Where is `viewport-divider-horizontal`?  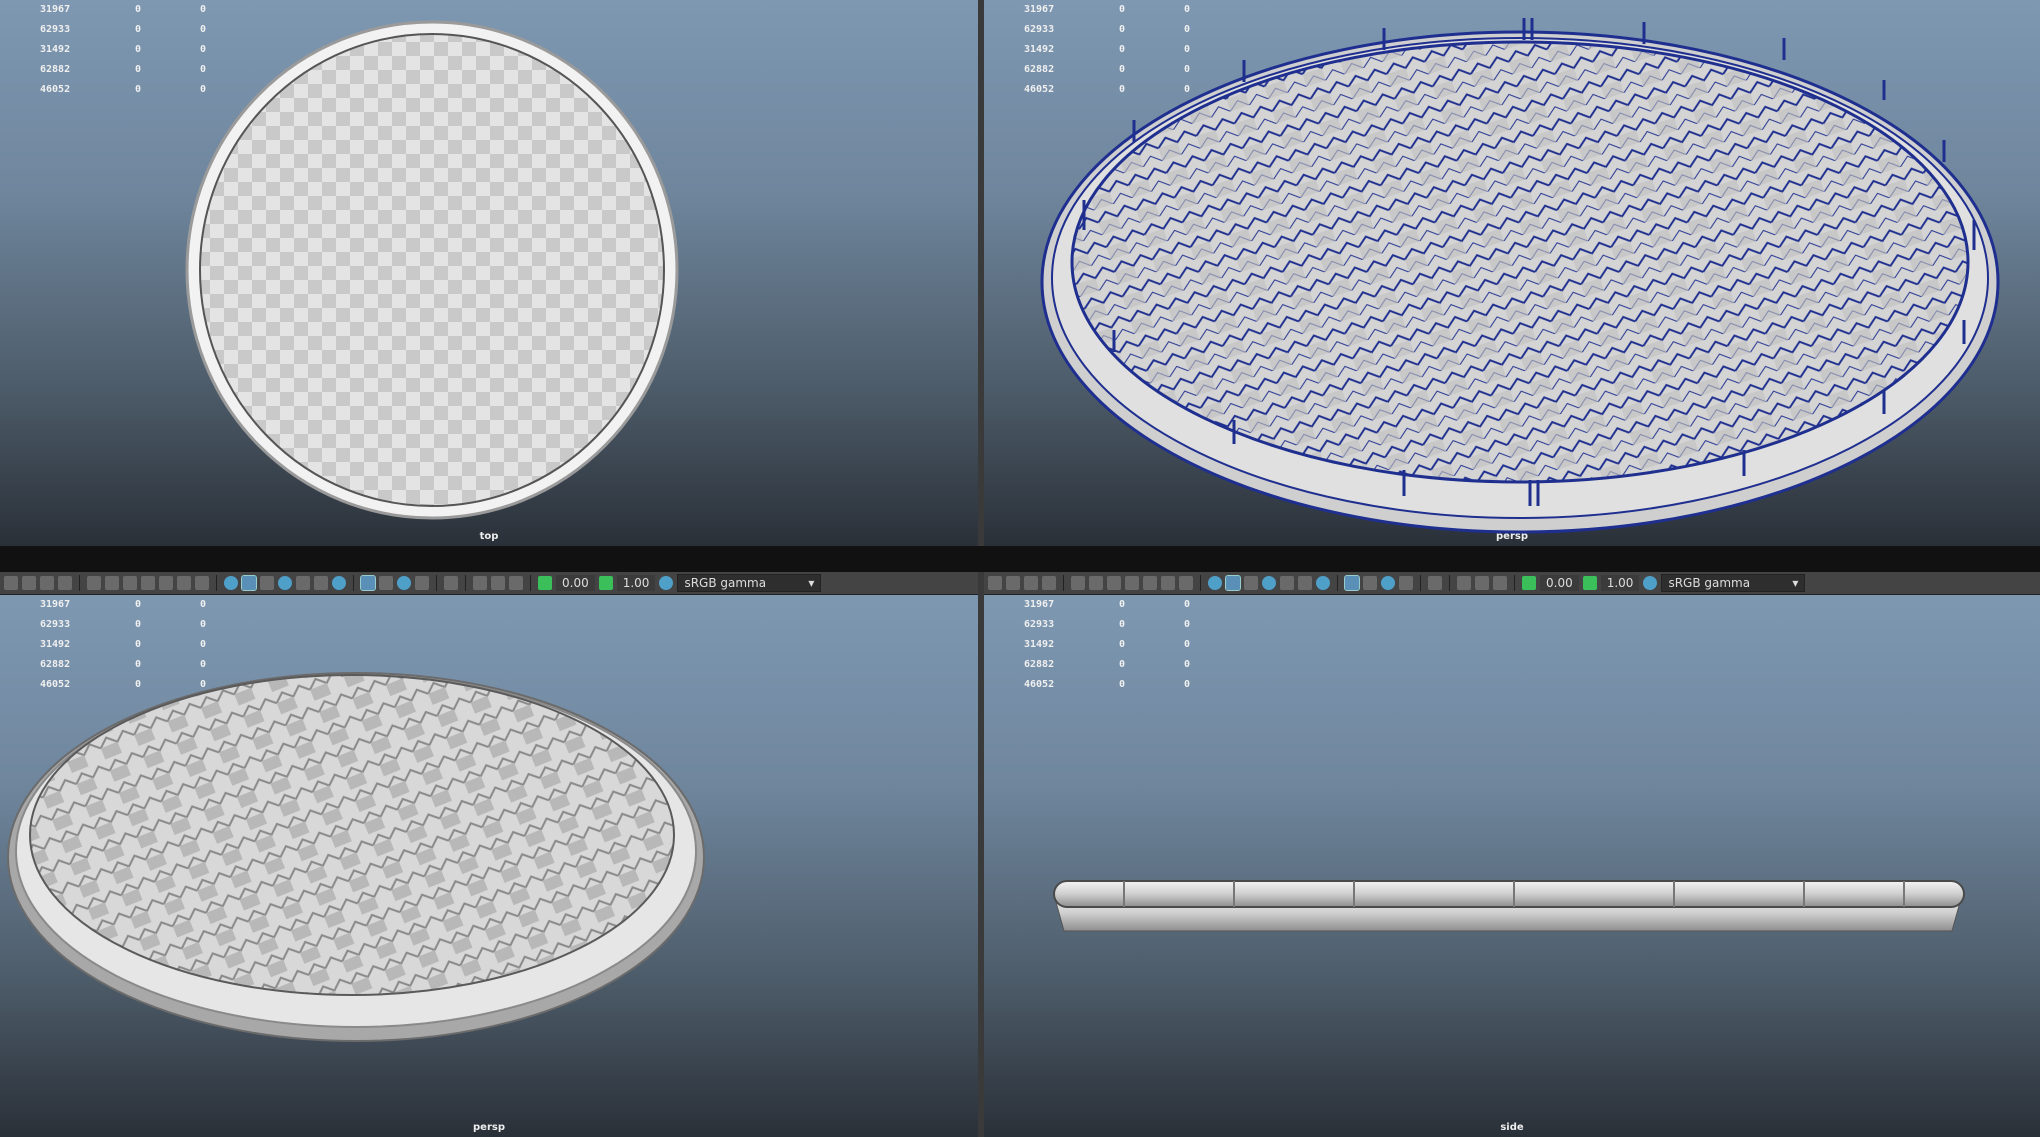 viewport-divider-horizontal is located at coordinates (1020, 559).